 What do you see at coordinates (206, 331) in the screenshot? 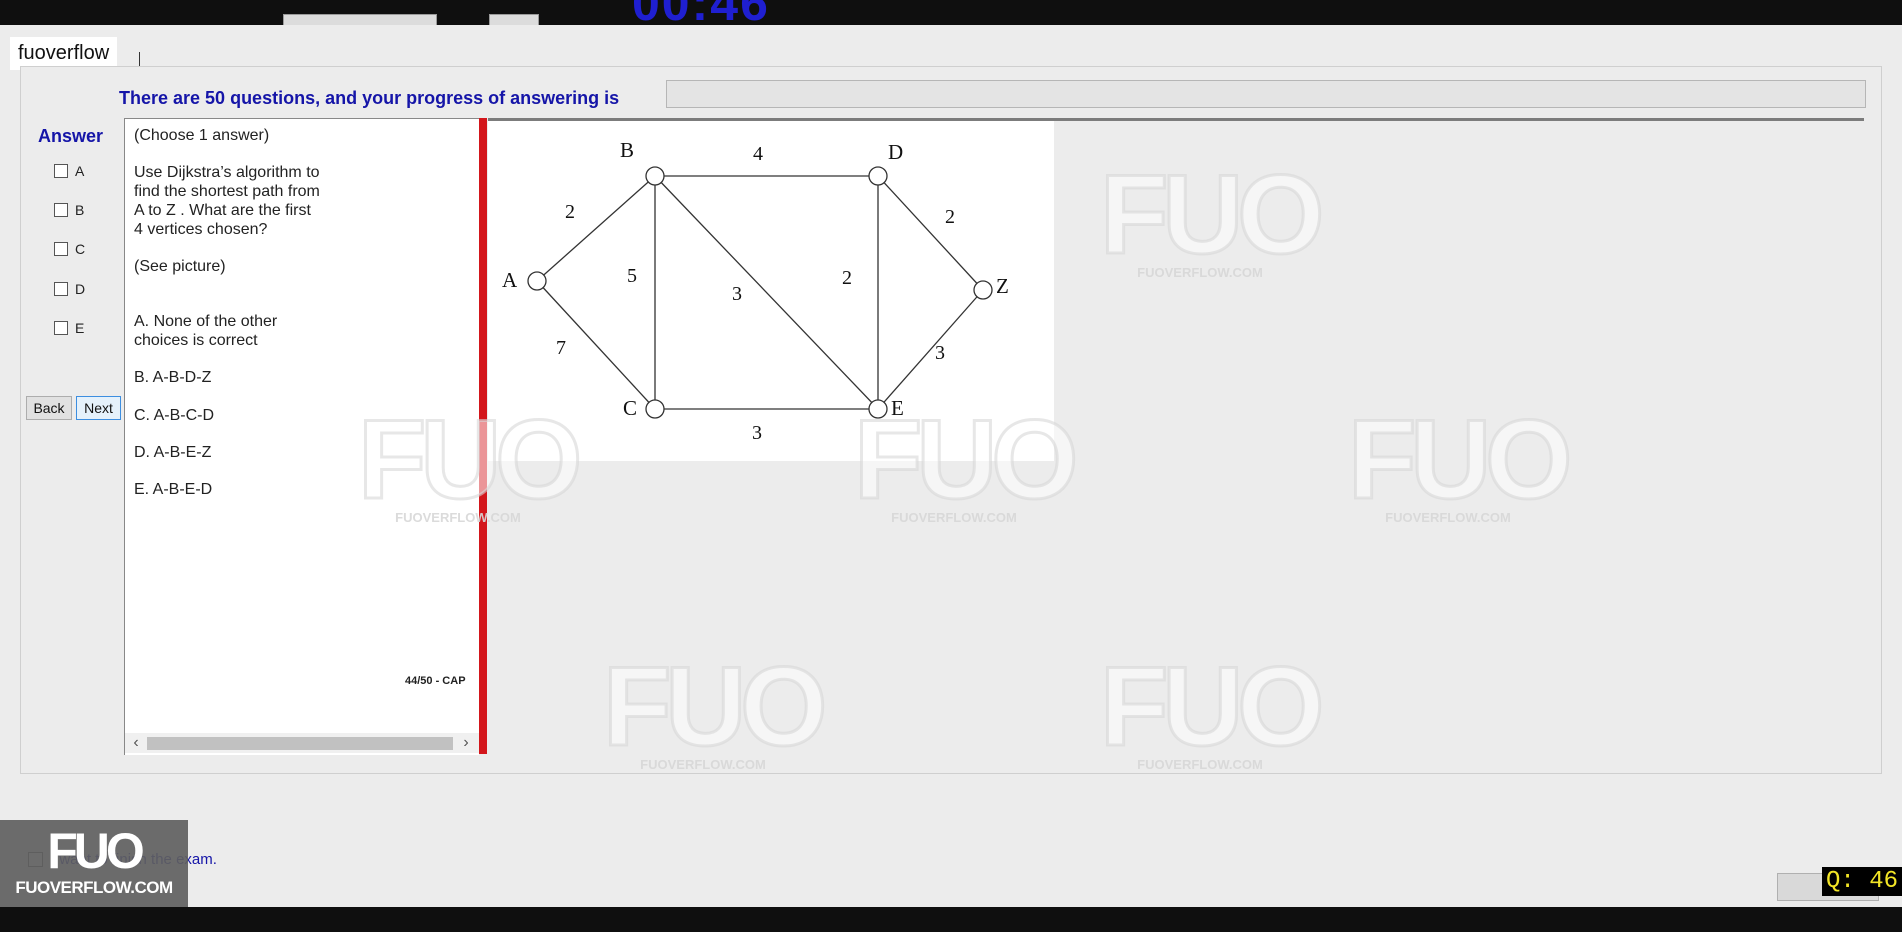
I see `choice-a: A. None of the other choices is correct` at bounding box center [206, 331].